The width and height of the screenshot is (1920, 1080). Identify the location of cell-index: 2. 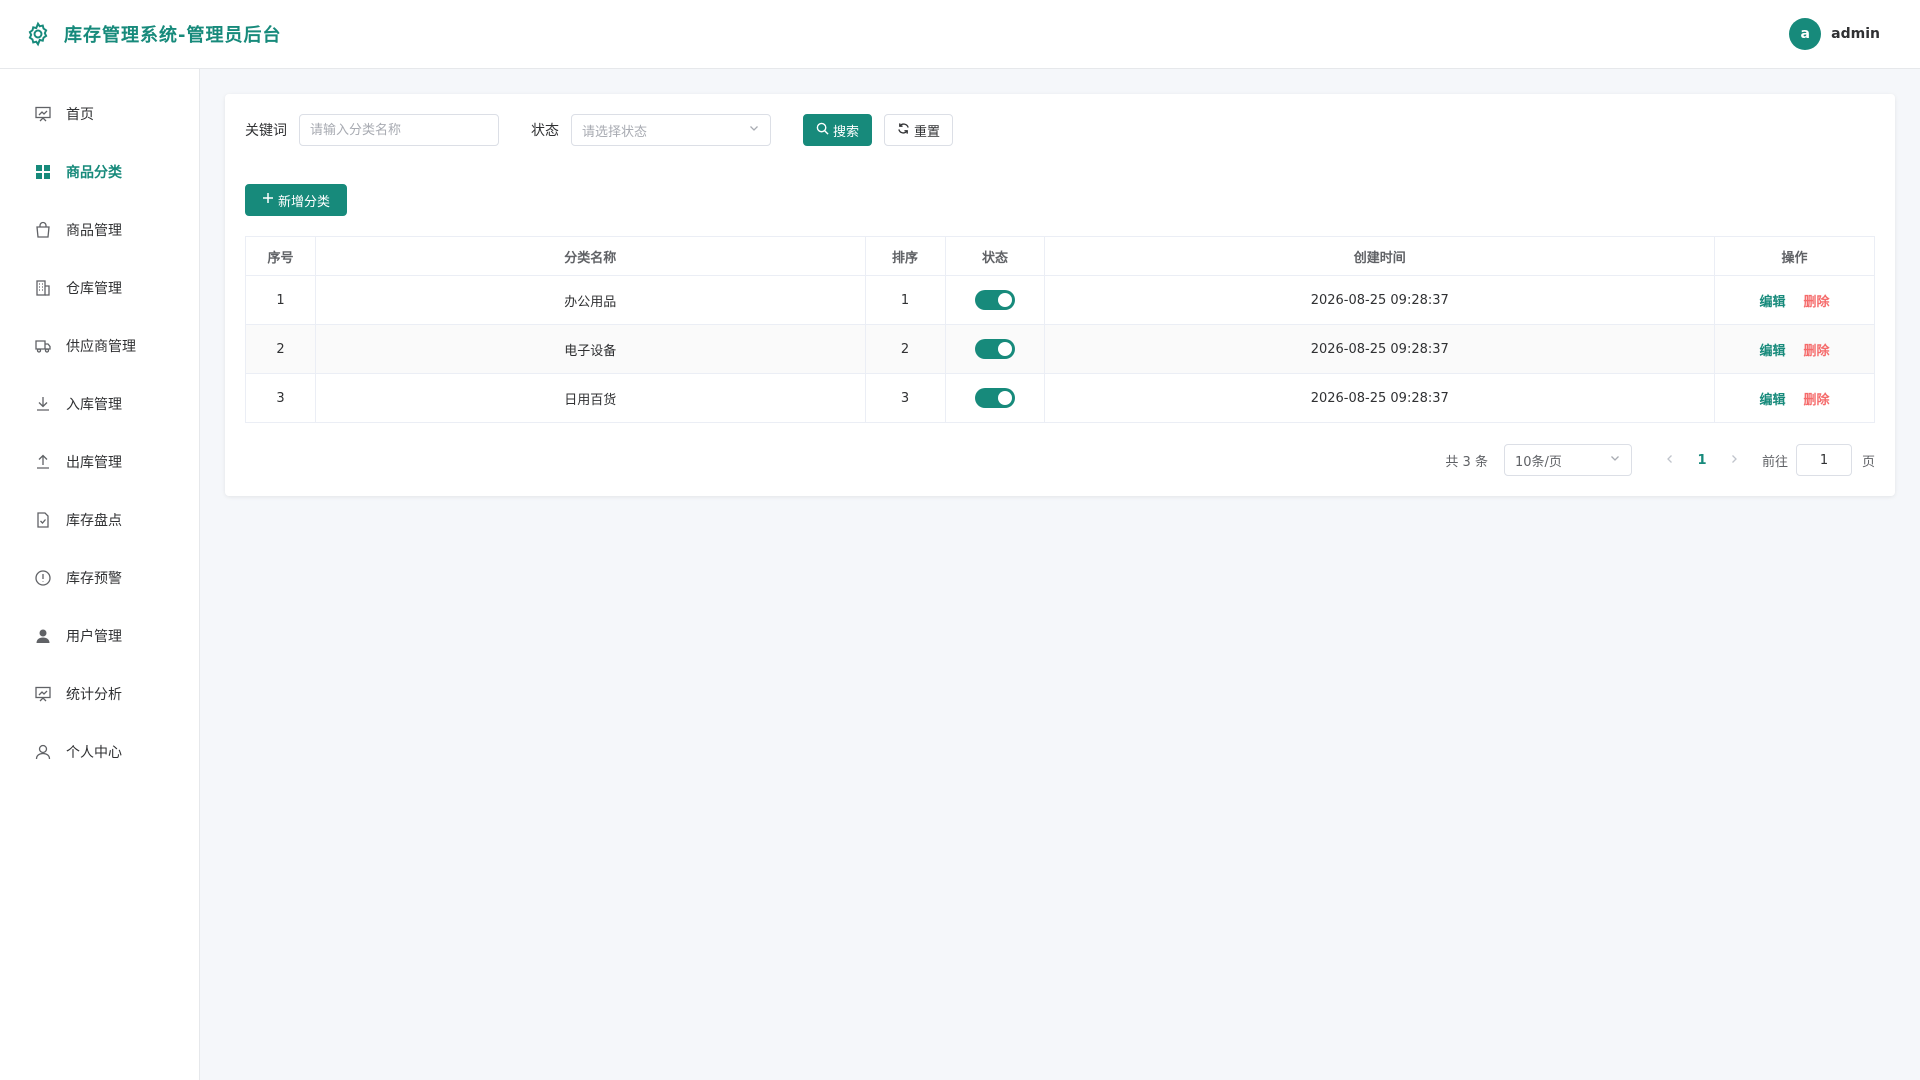
(280, 349).